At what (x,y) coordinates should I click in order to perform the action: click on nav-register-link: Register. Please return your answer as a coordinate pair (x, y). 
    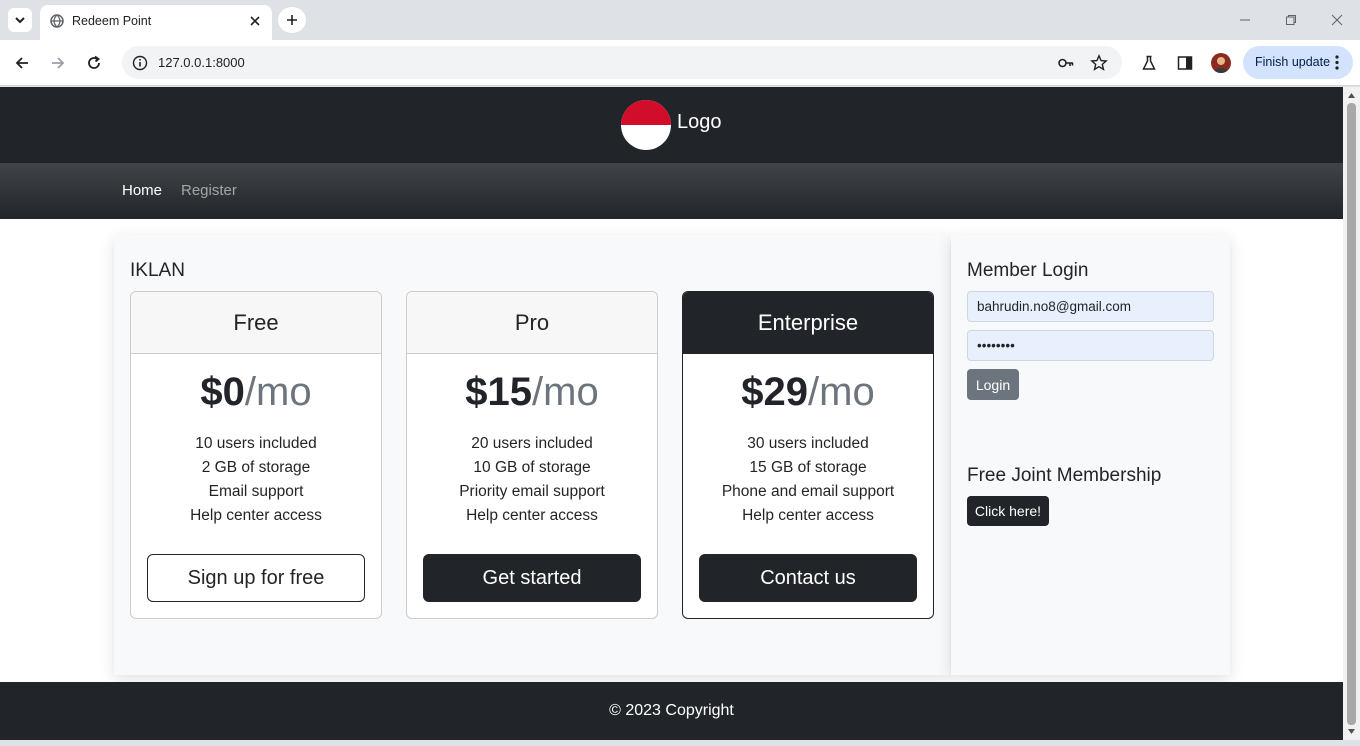
    Looking at the image, I should click on (209, 190).